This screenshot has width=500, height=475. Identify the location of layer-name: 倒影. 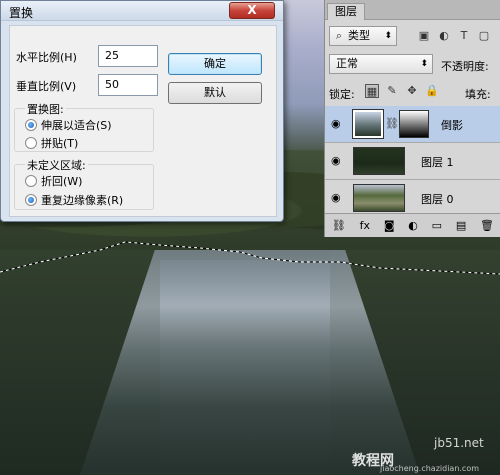
(452, 125).